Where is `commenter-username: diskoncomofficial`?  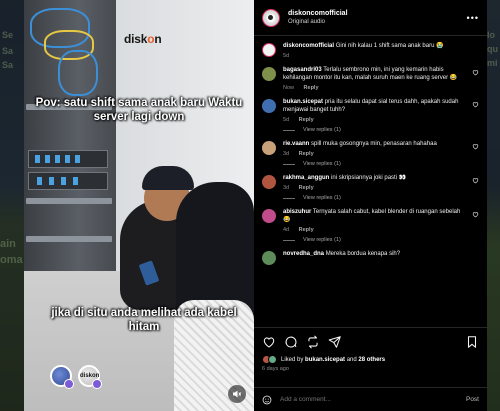 commenter-username: diskoncomofficial is located at coordinates (308, 46).